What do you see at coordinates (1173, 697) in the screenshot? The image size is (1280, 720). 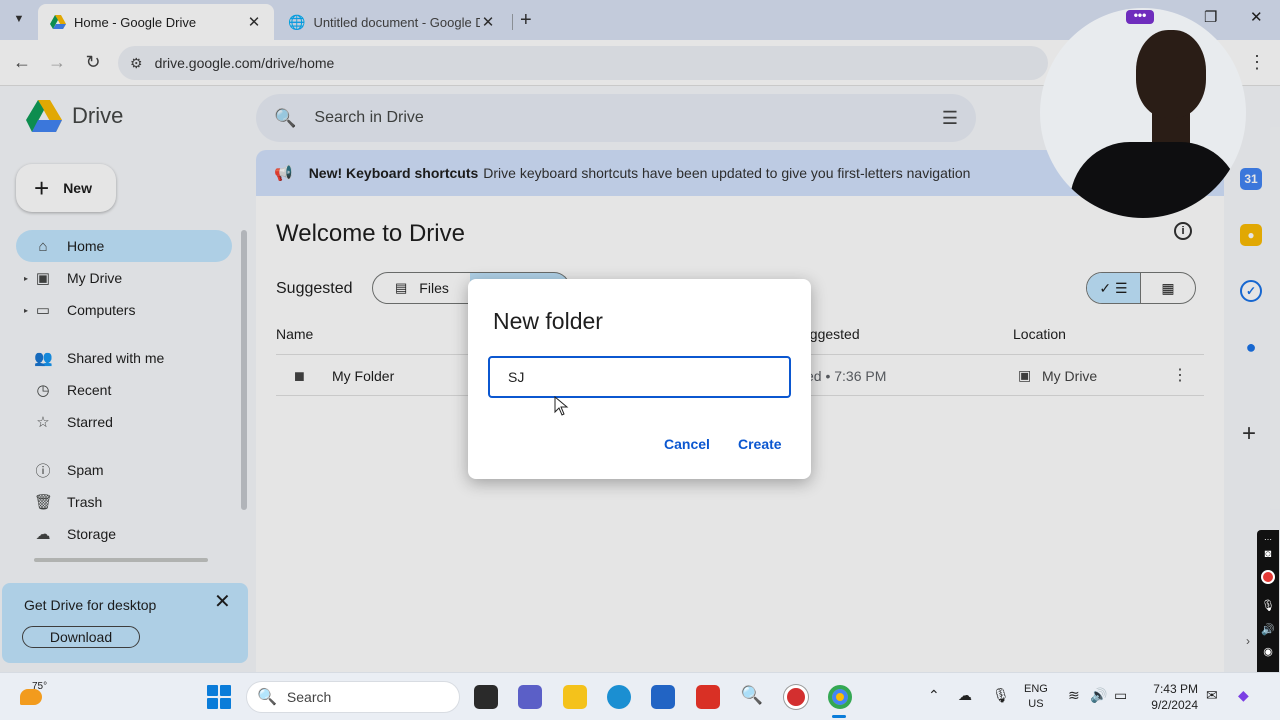 I see `system-clock: 7:43 PM 9/2/2024` at bounding box center [1173, 697].